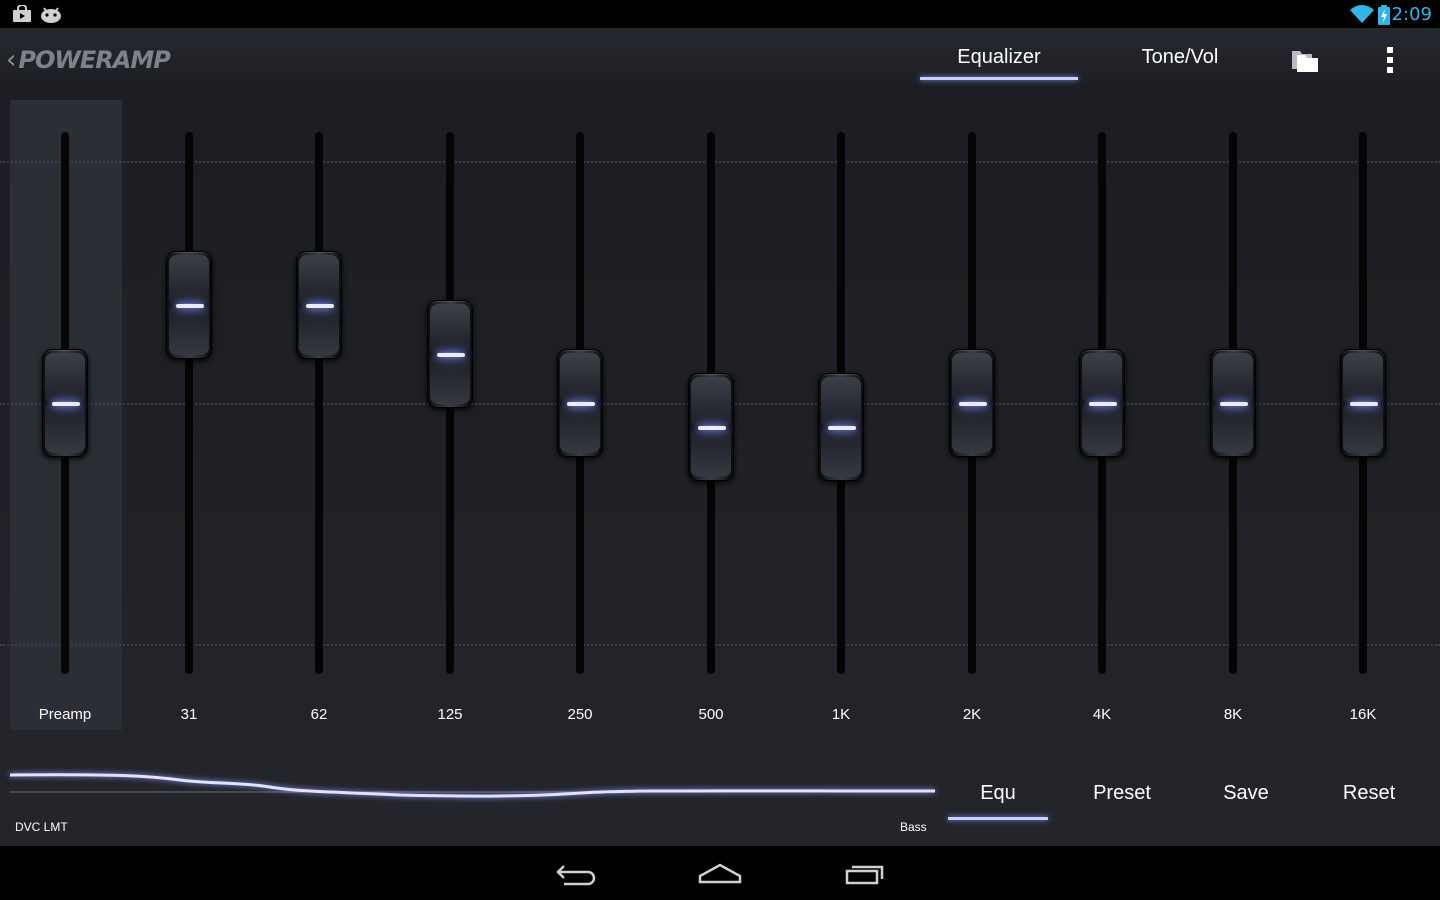 This screenshot has height=900, width=1440. I want to click on band-label: 2K, so click(972, 714).